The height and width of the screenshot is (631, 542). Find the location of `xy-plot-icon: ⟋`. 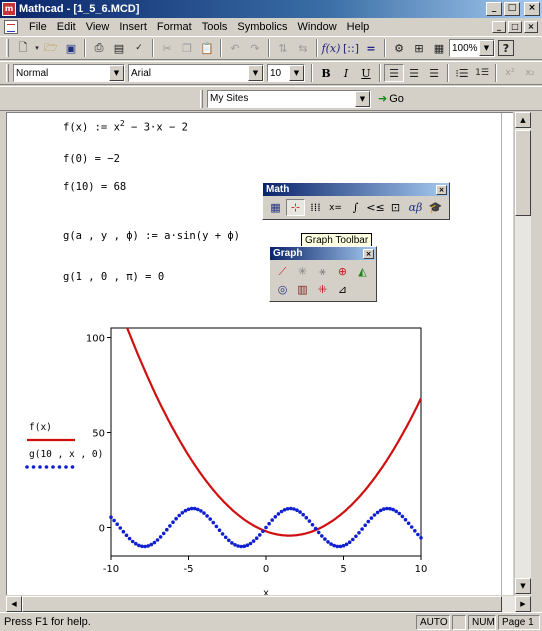

xy-plot-icon: ⟋ is located at coordinates (282, 271).